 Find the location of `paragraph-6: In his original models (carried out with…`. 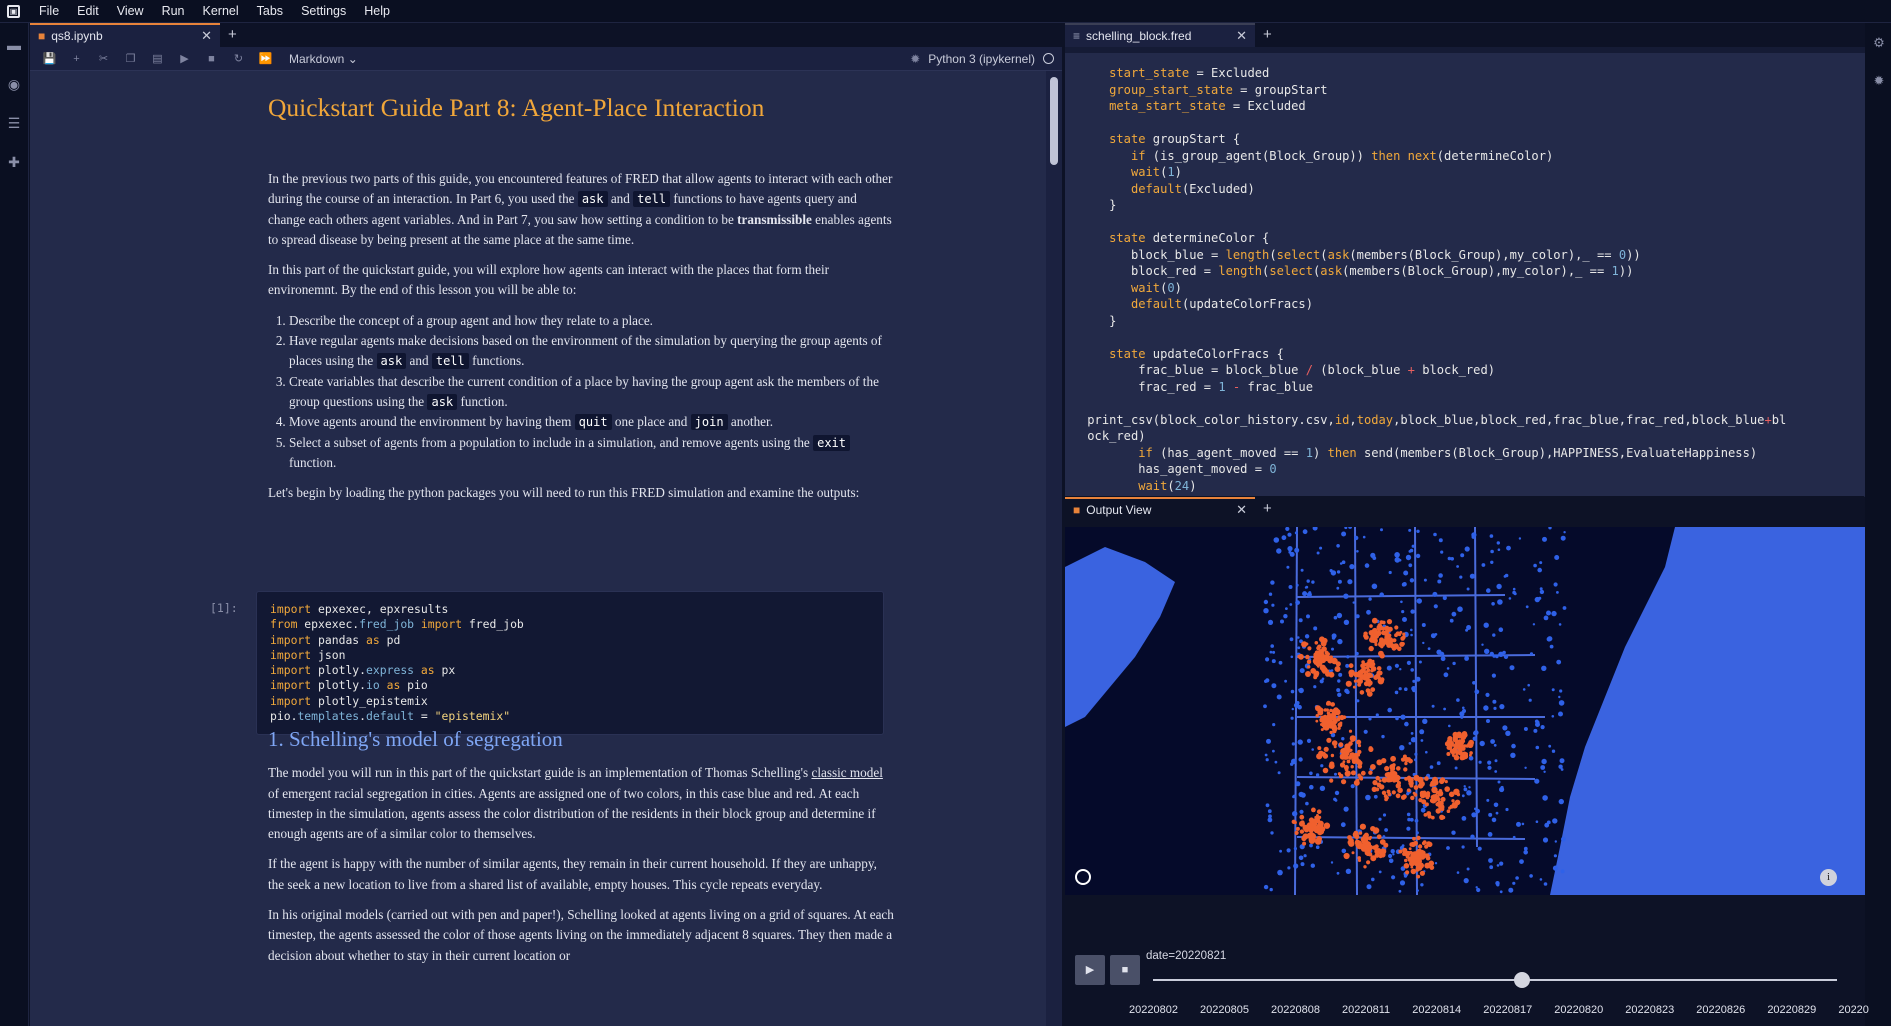

paragraph-6: In his original models (carried out with… is located at coordinates (581, 935).